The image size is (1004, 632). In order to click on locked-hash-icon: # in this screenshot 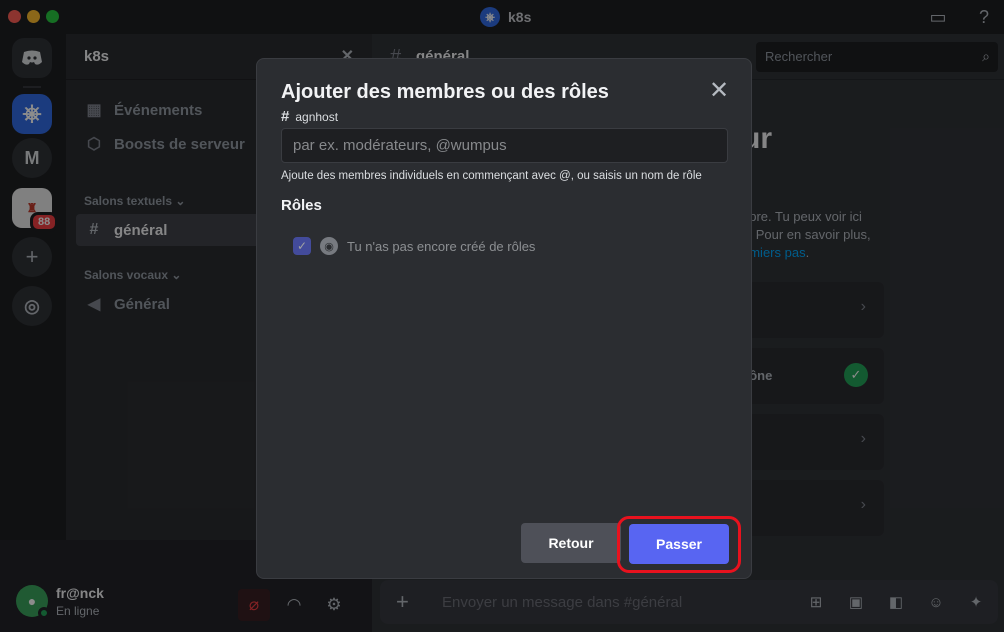, I will do `click(285, 116)`.